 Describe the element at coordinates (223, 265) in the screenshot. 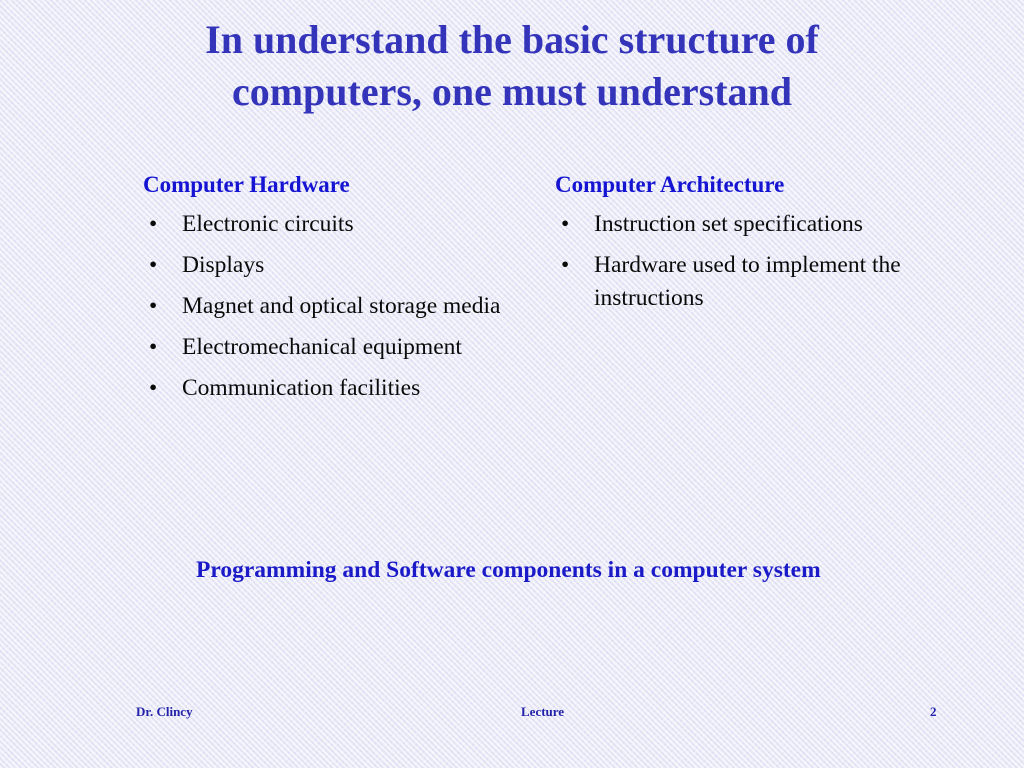

I see `list-item-label: Displays` at that location.